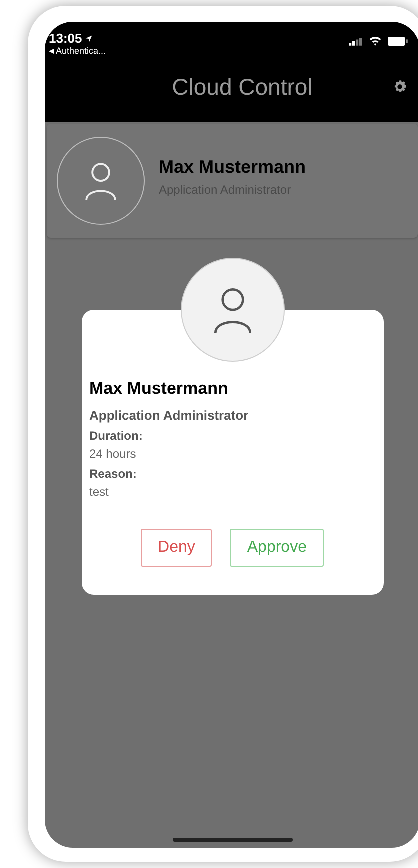  Describe the element at coordinates (100, 492) in the screenshot. I see `field-value: test` at that location.